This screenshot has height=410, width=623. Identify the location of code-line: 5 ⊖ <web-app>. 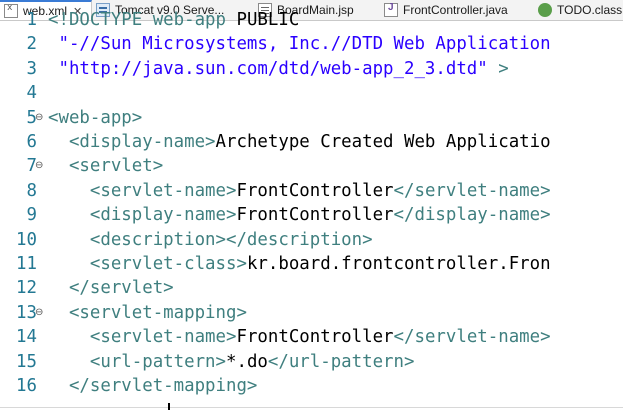
(311, 118).